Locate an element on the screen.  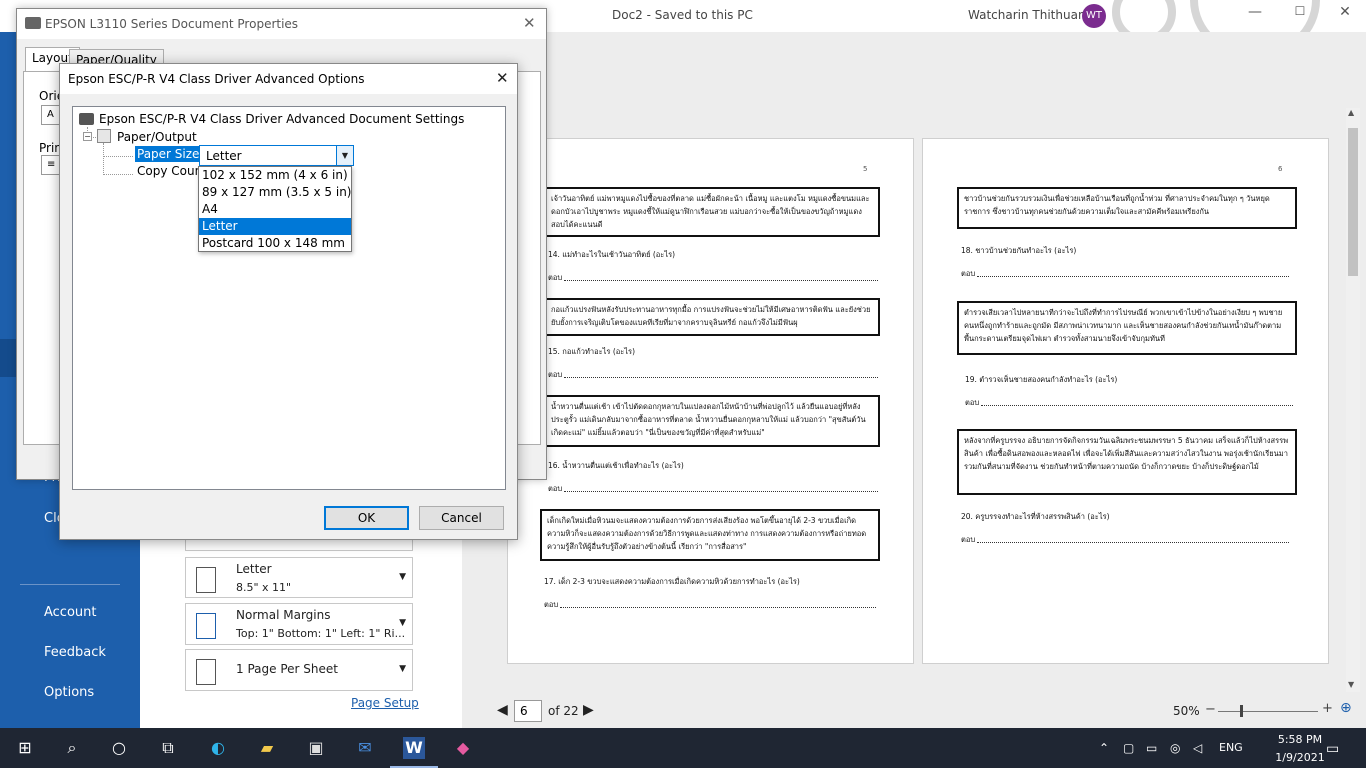
copy-count-label: Copy Count is located at coordinates (172, 171).